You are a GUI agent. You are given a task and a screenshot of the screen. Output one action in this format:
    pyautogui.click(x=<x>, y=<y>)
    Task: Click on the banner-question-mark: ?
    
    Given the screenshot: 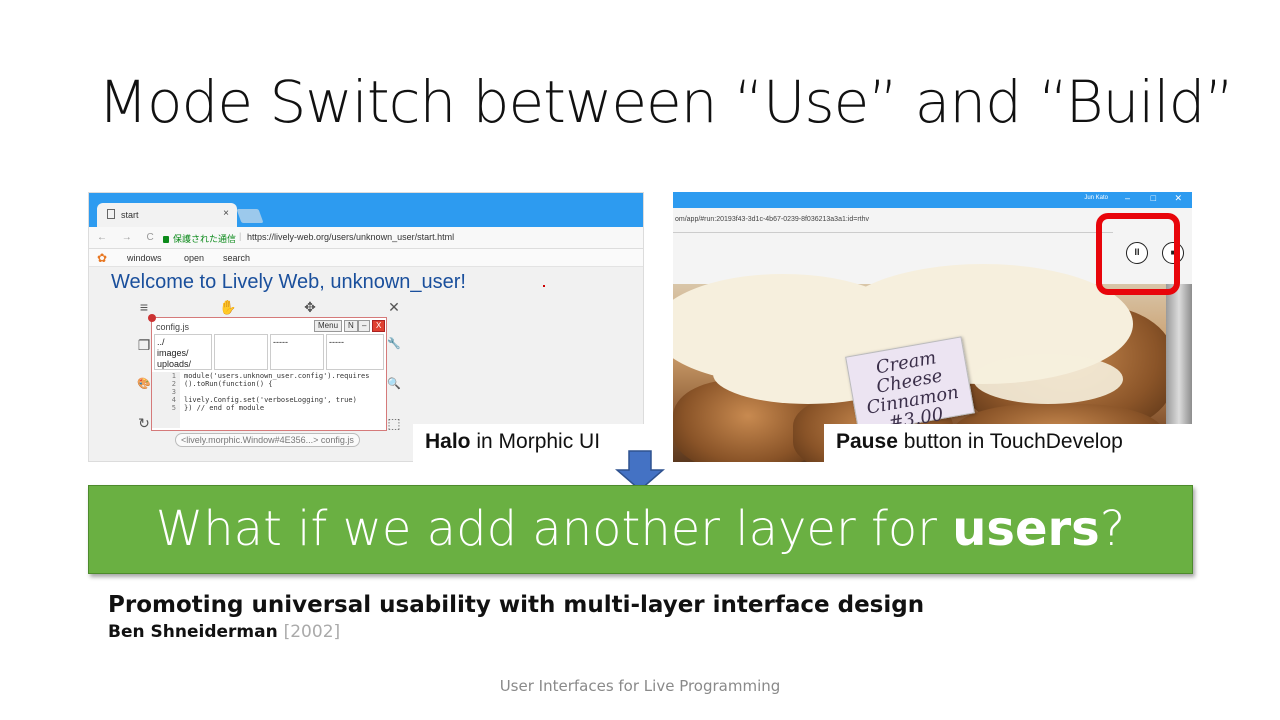 What is the action you would take?
    pyautogui.click(x=1112, y=529)
    